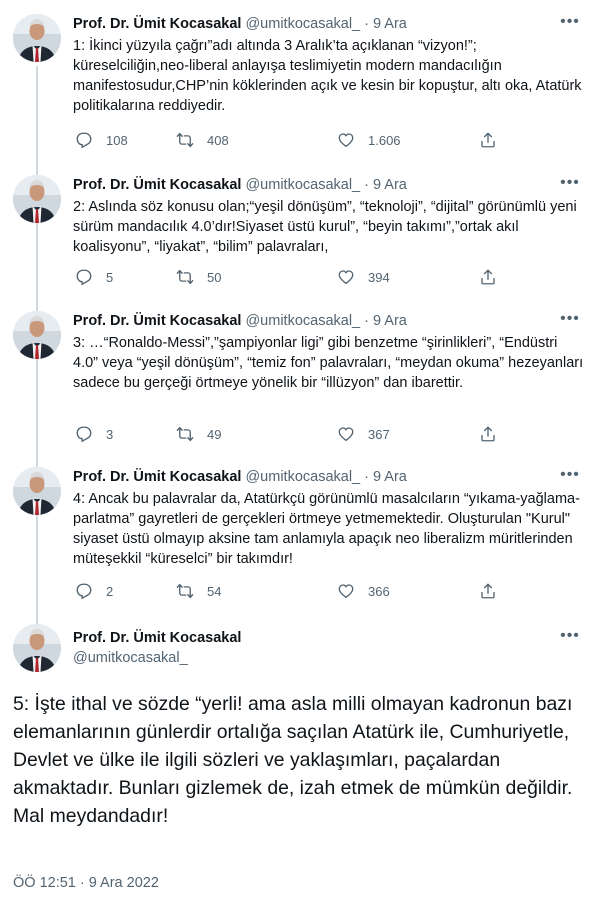 This screenshot has width=598, height=901. I want to click on reply-count: 108, so click(117, 140).